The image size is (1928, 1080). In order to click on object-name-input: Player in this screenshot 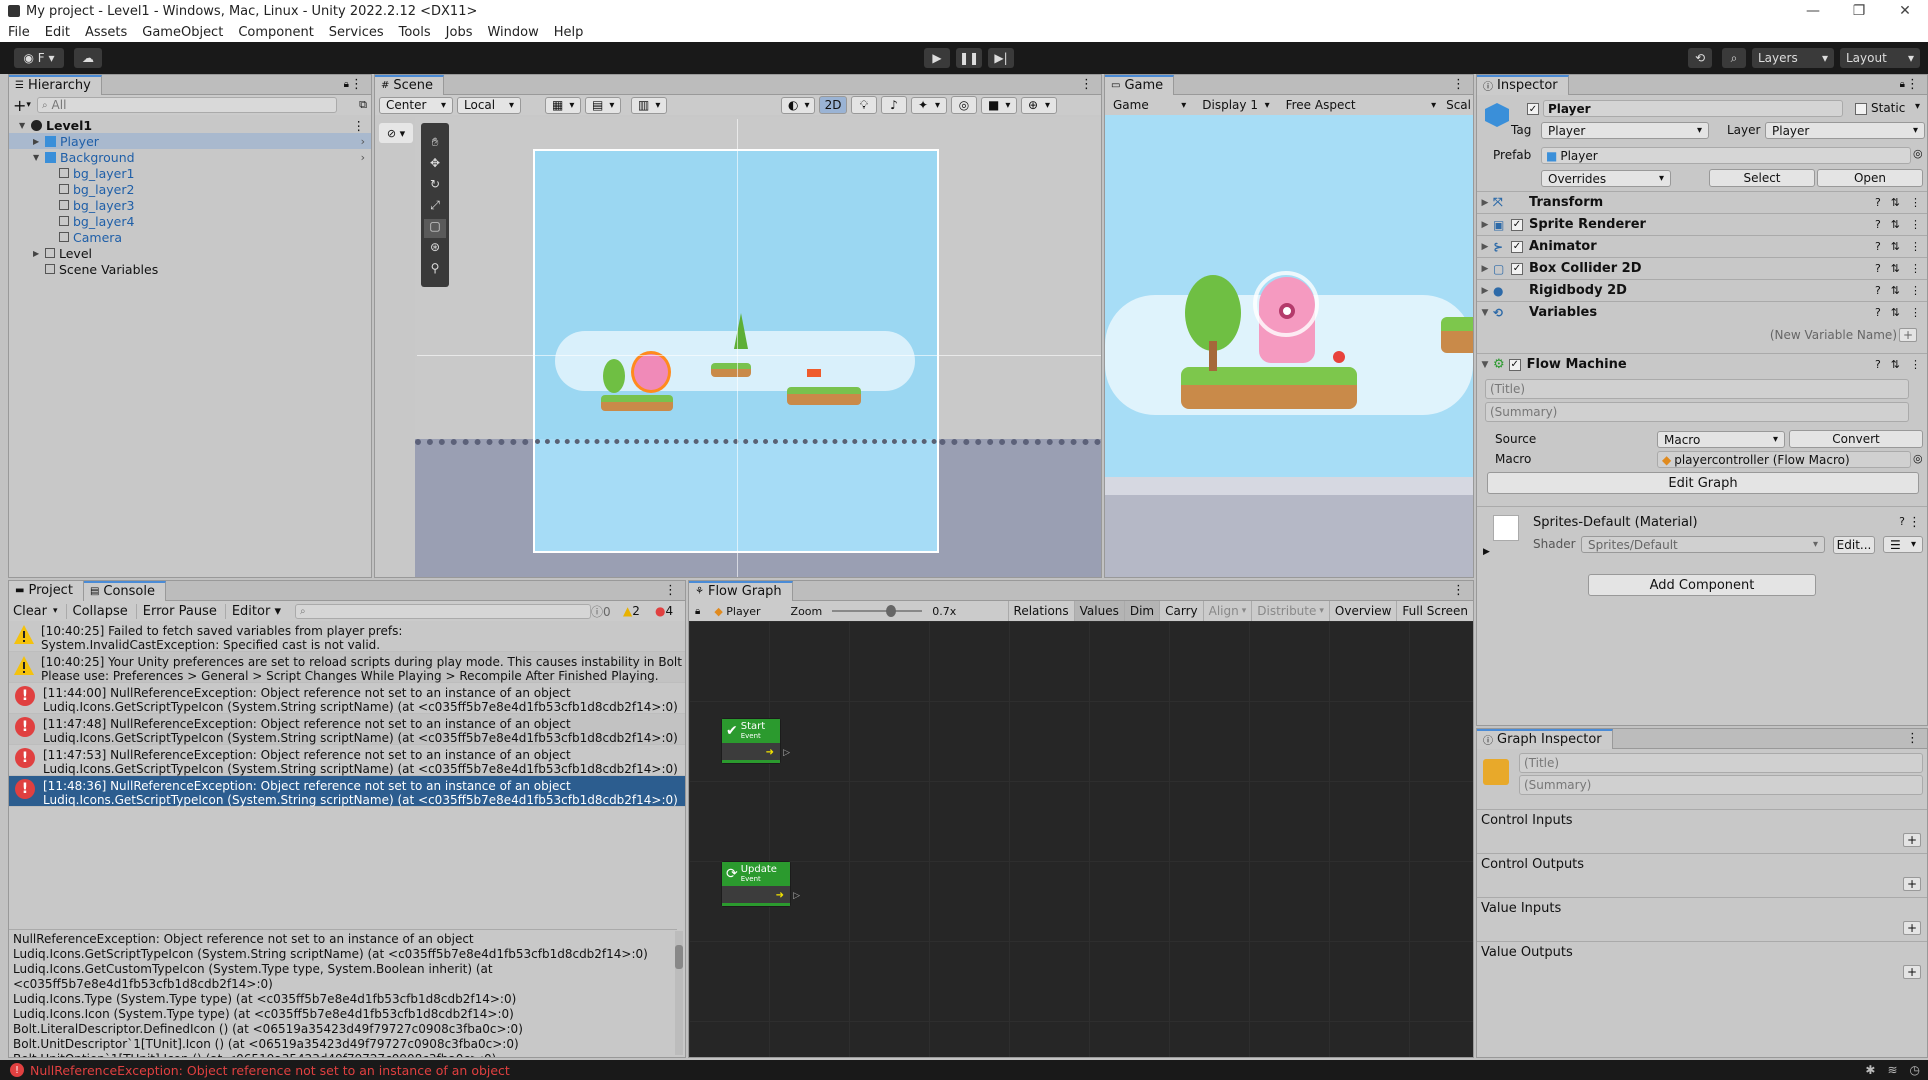, I will do `click(1693, 108)`.